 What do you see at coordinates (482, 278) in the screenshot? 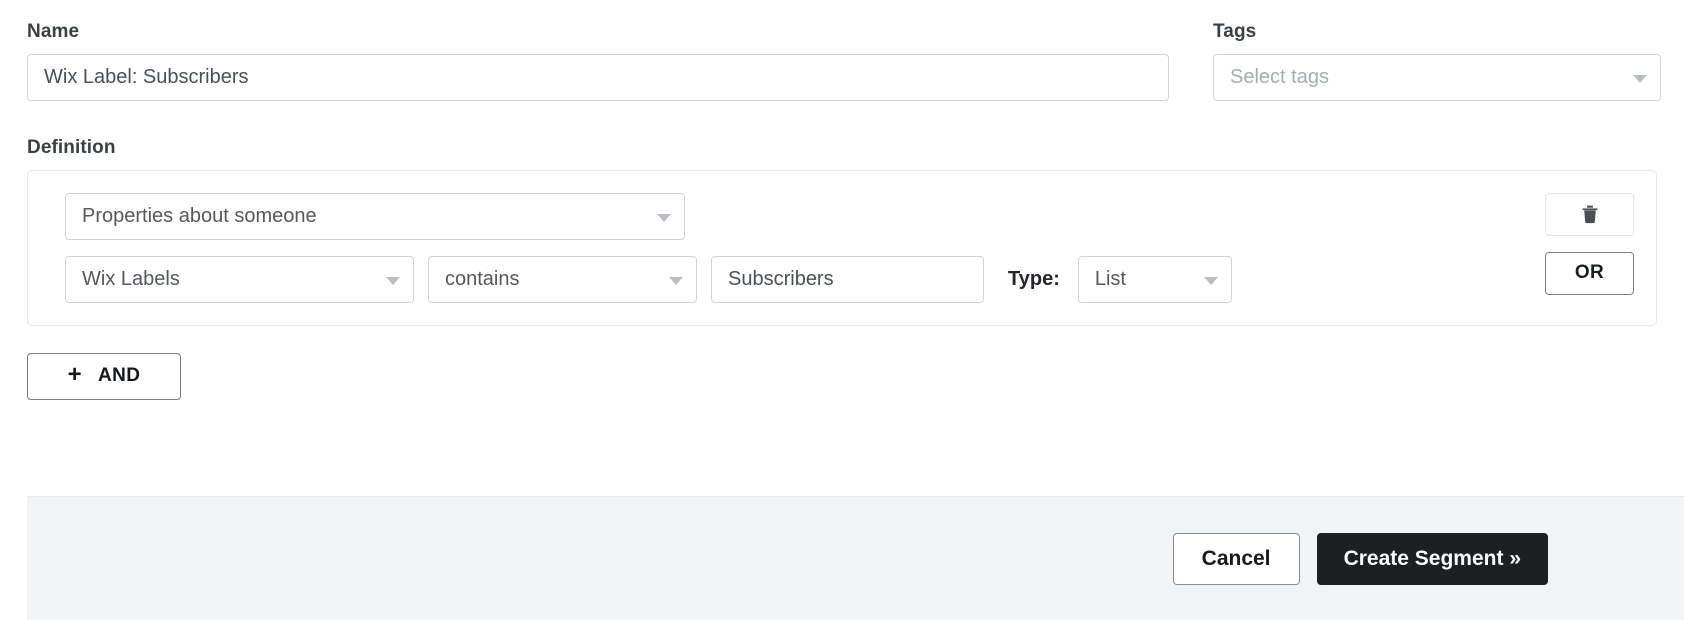
I see `condition-operator-value: contains` at bounding box center [482, 278].